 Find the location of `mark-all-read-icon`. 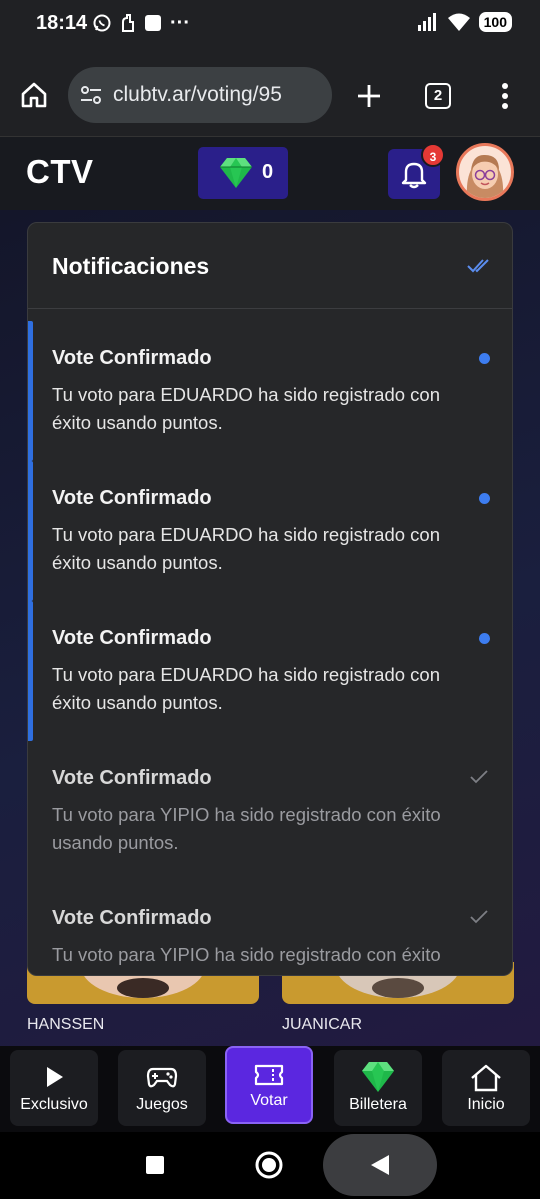

mark-all-read-icon is located at coordinates (479, 266).